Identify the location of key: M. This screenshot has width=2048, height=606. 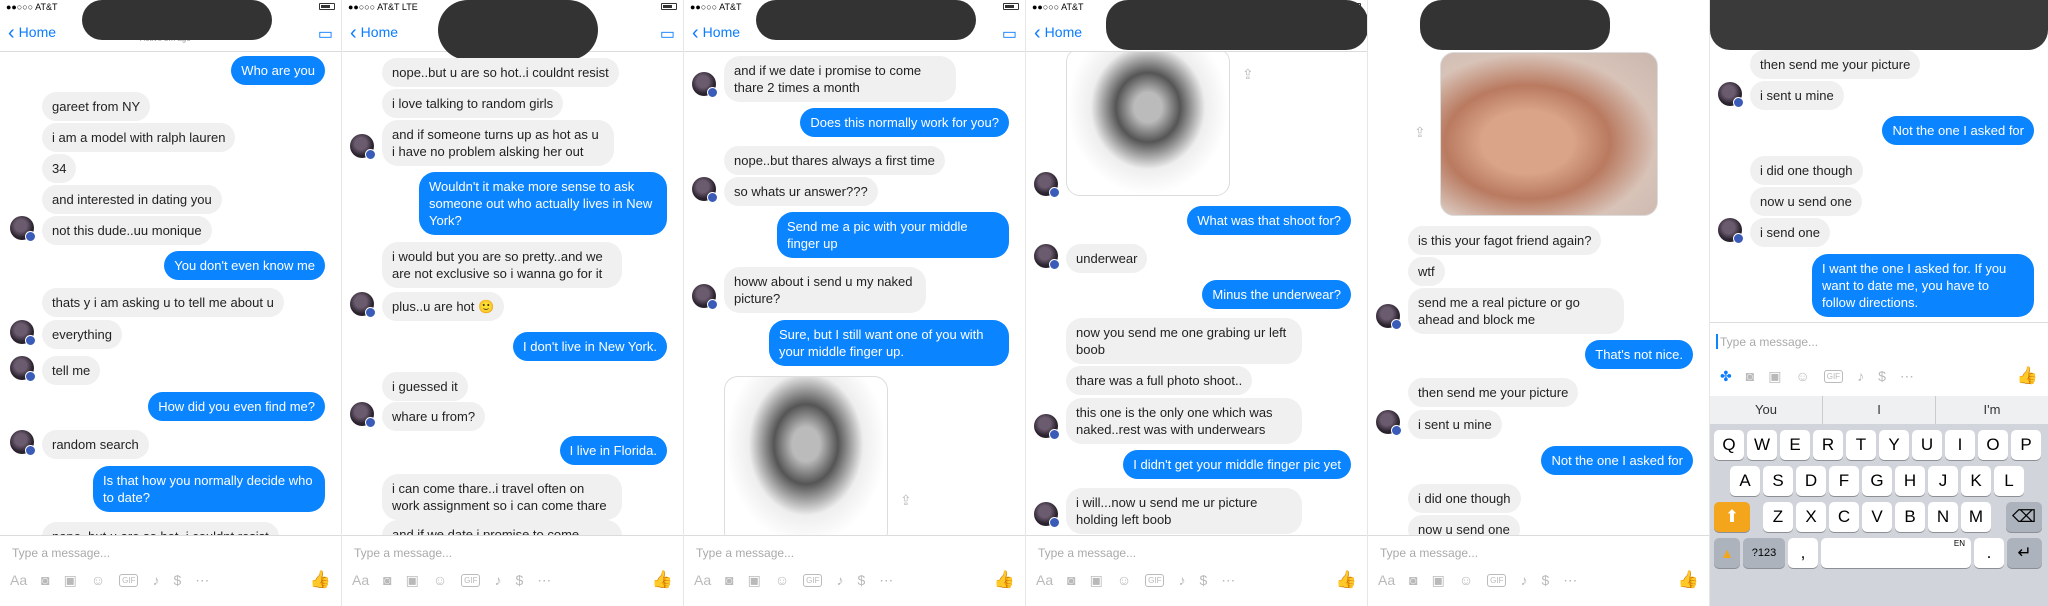
(1976, 517).